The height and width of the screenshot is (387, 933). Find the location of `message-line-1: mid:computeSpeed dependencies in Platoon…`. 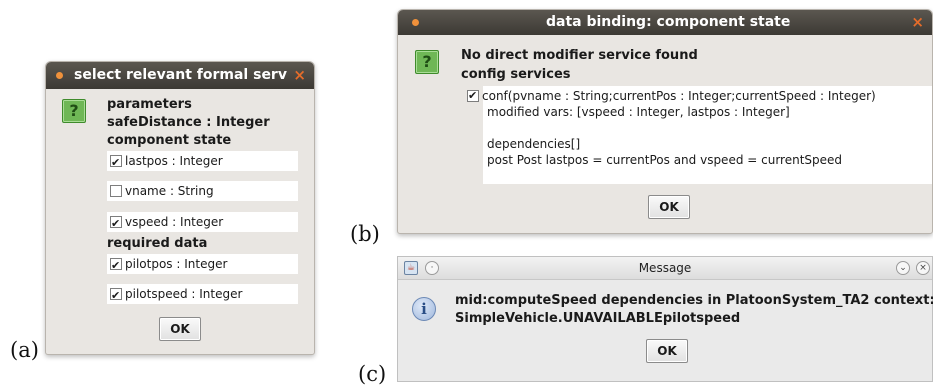

message-line-1: mid:computeSpeed dependencies in Platoon… is located at coordinates (694, 300).